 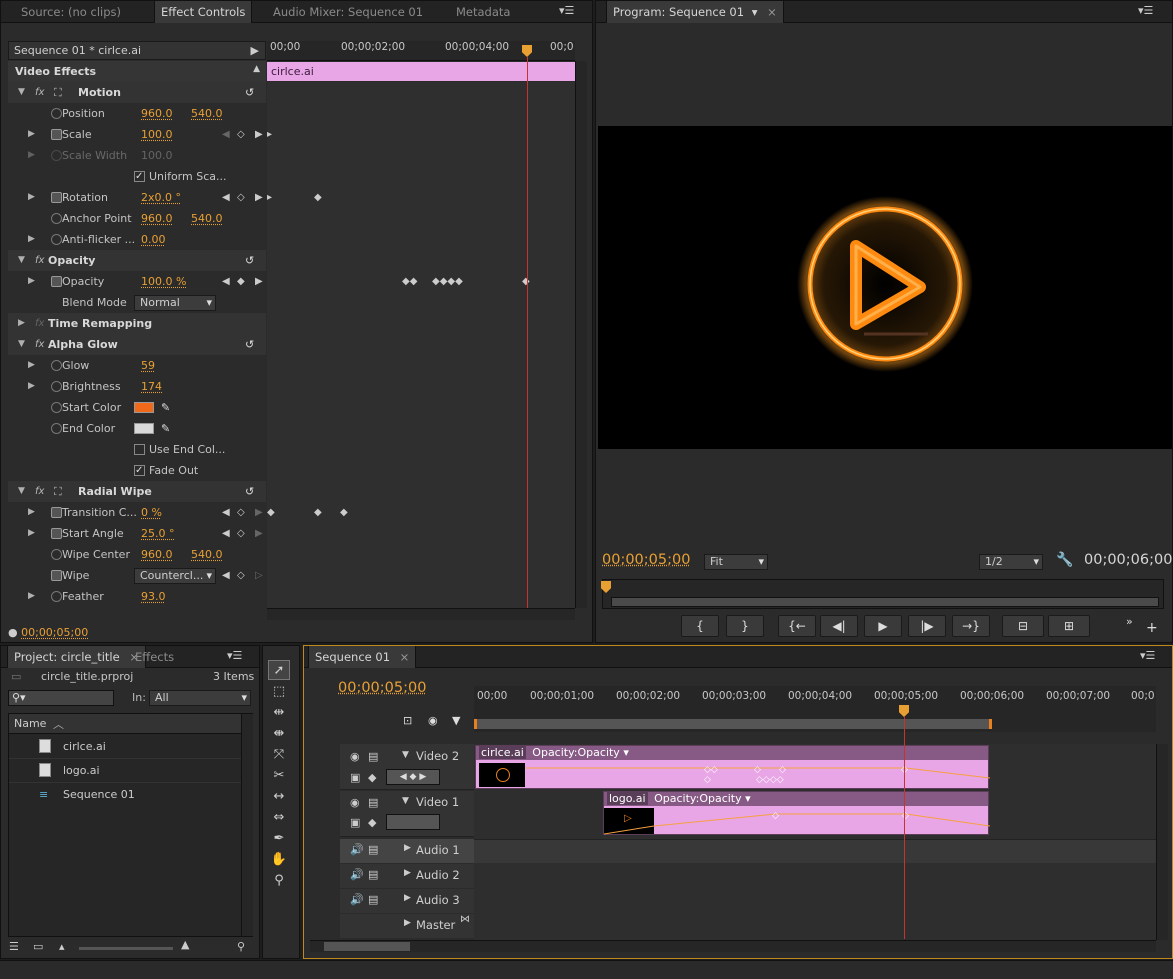 I want to click on horizontal-scrollbar, so click(x=733, y=946).